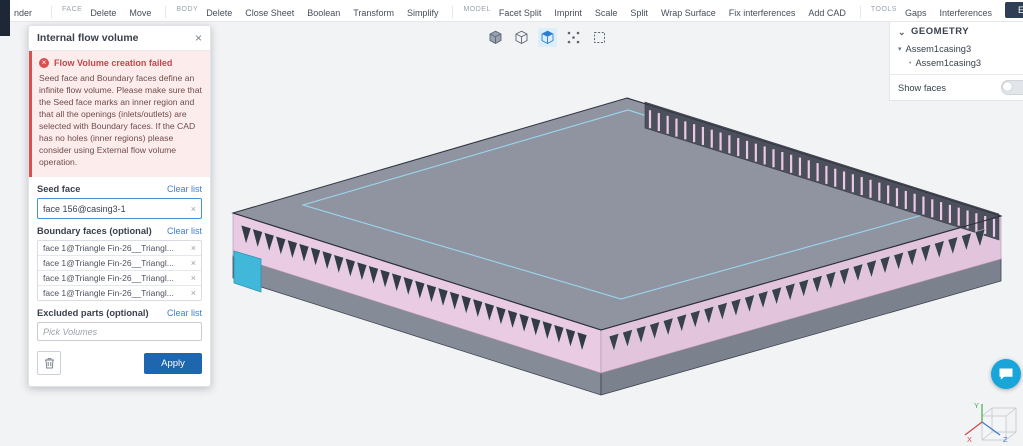  I want to click on y-axis-label: Y, so click(976, 405).